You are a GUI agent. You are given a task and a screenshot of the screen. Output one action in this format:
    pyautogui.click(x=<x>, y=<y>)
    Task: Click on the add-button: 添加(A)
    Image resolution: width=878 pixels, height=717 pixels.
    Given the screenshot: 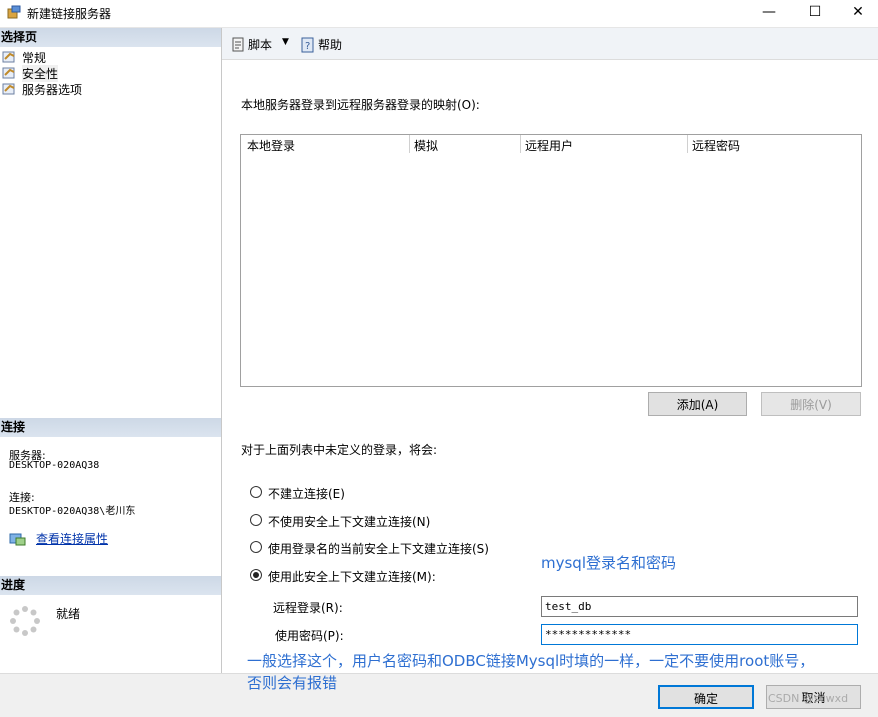 What is the action you would take?
    pyautogui.click(x=697, y=404)
    